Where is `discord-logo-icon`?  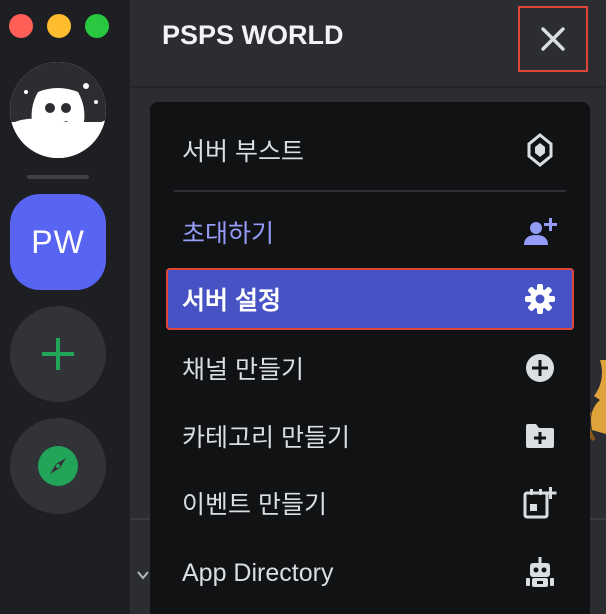 discord-logo-icon is located at coordinates (58, 120).